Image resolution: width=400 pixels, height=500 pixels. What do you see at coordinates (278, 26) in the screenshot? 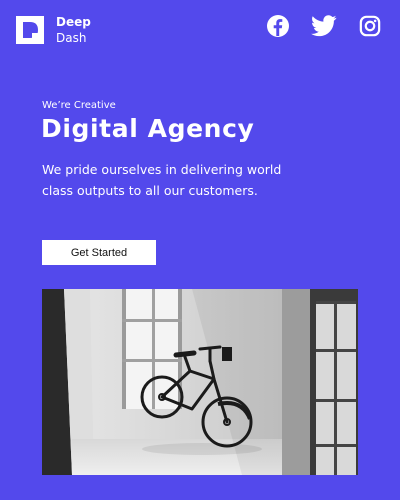
I see `facebook-icon` at bounding box center [278, 26].